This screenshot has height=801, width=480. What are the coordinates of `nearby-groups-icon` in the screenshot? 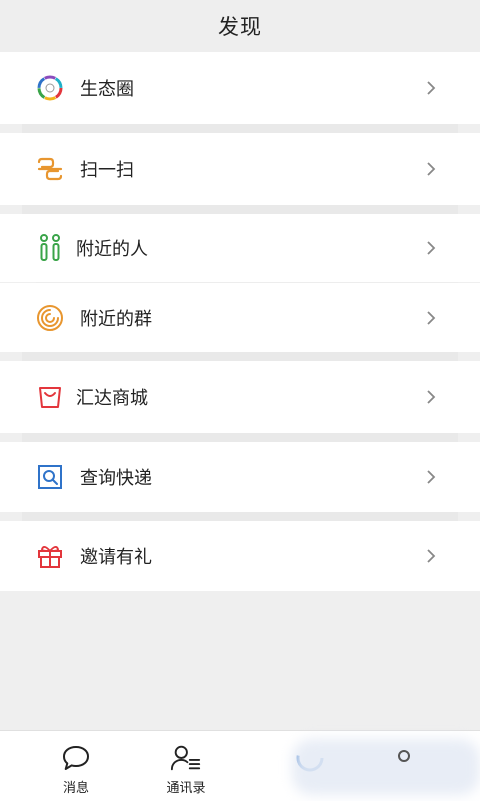 It's located at (50, 318).